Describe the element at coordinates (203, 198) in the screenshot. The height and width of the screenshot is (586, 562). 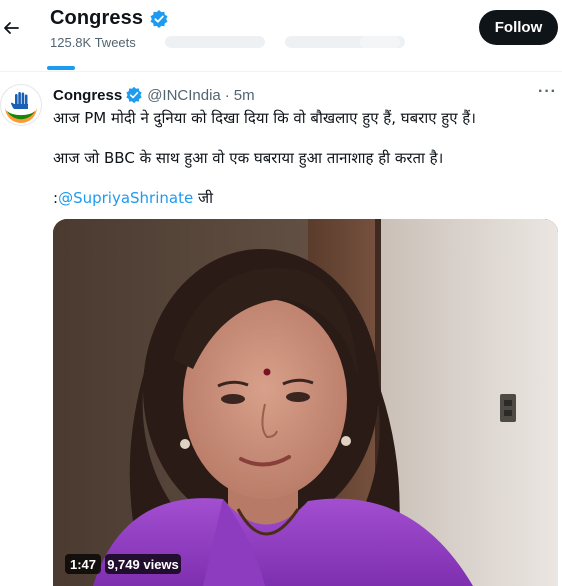
I see `line-suffix: जी` at that location.